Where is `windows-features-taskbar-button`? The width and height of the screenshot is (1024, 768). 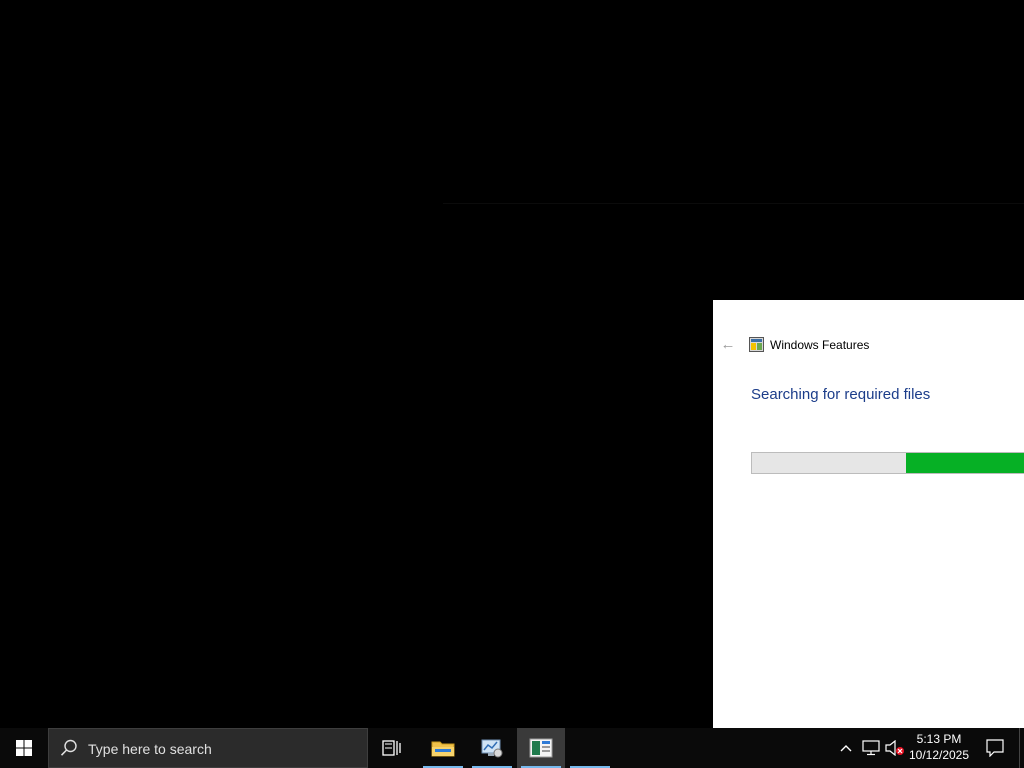 windows-features-taskbar-button is located at coordinates (541, 748).